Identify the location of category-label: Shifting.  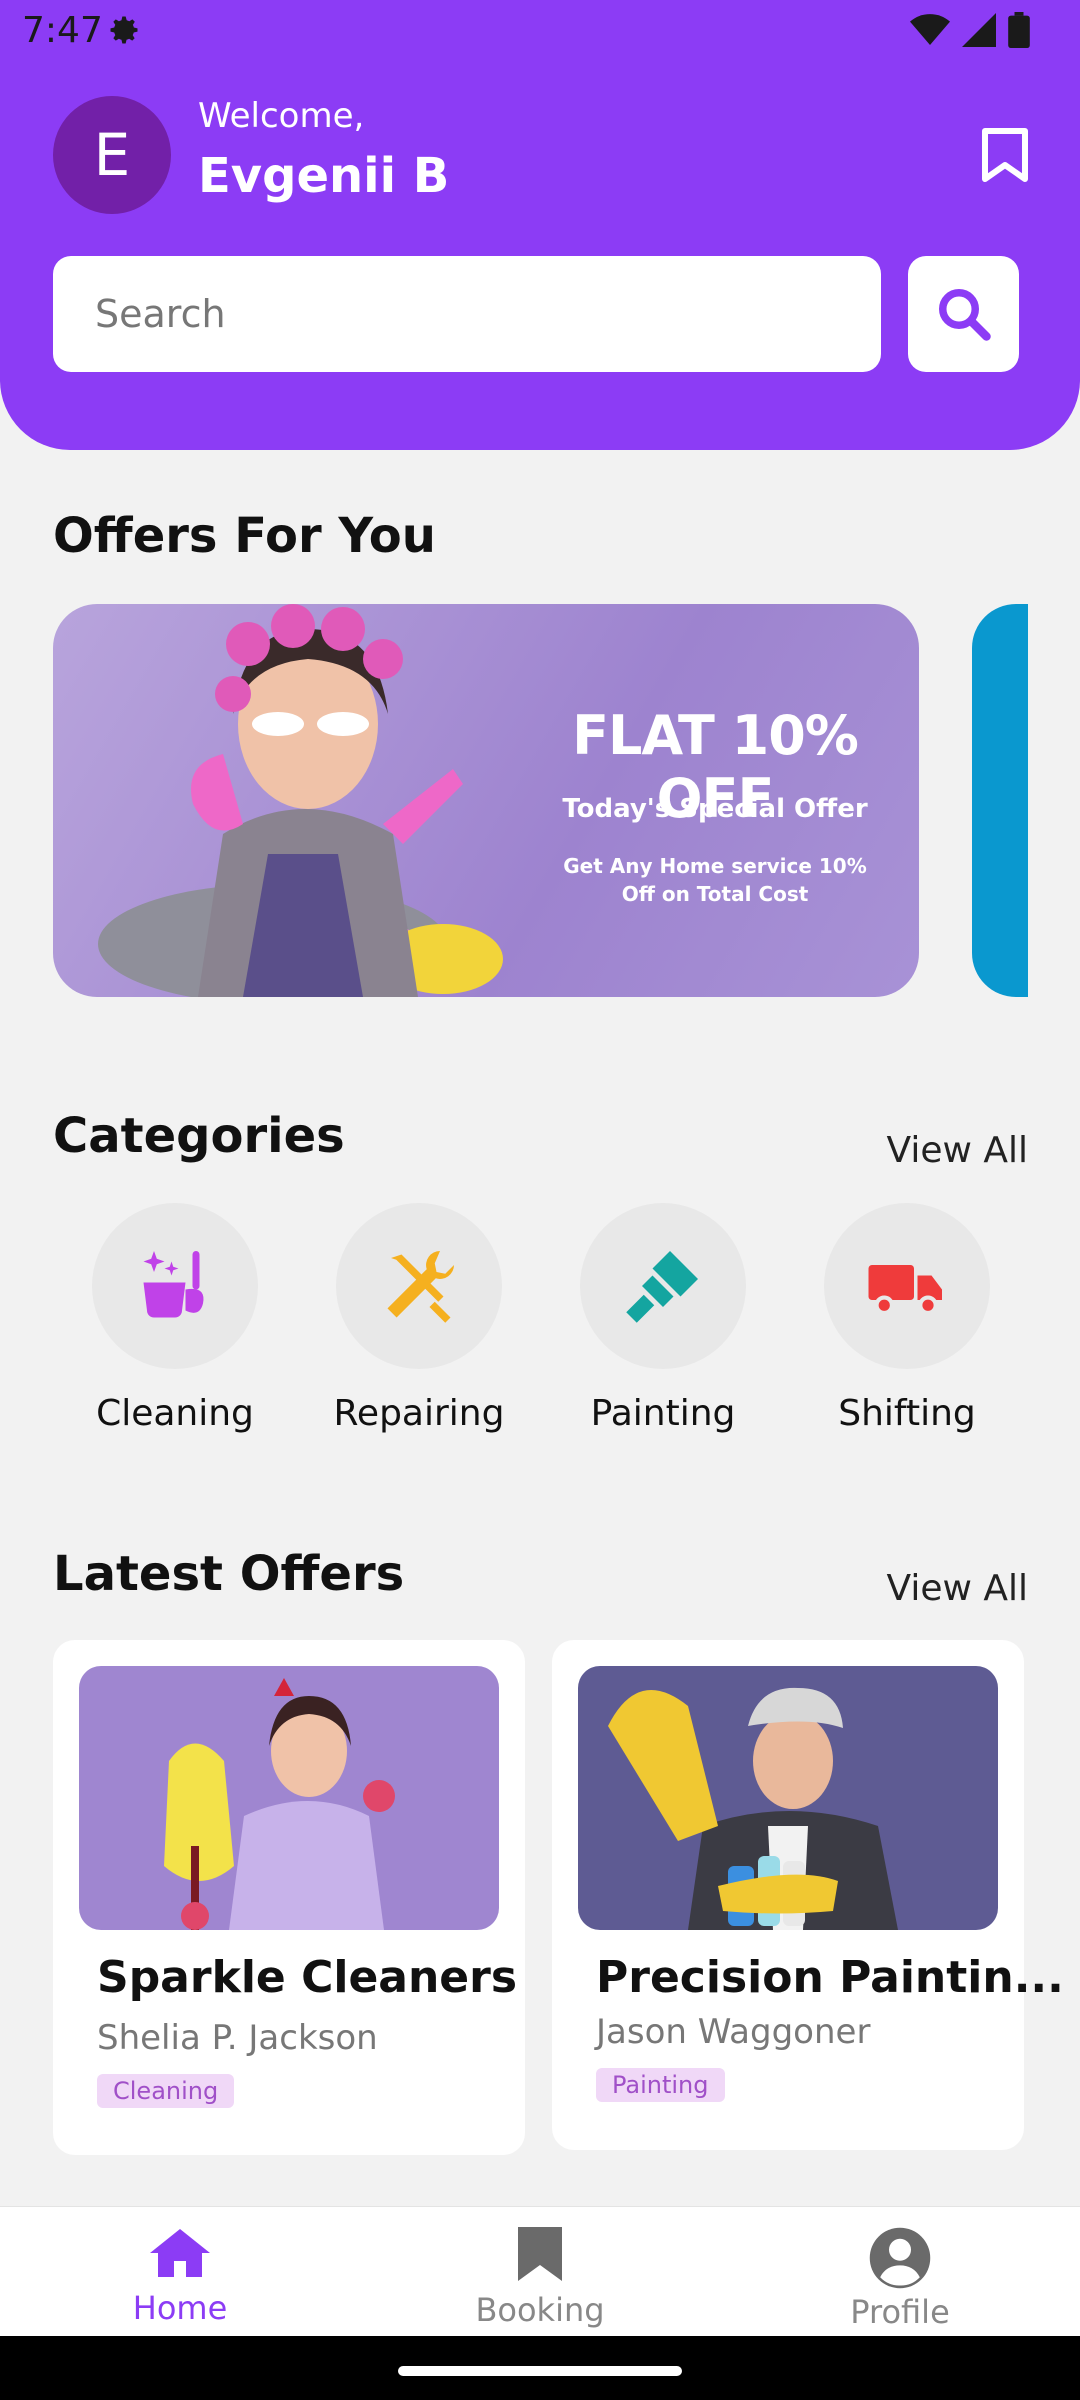
(907, 1413).